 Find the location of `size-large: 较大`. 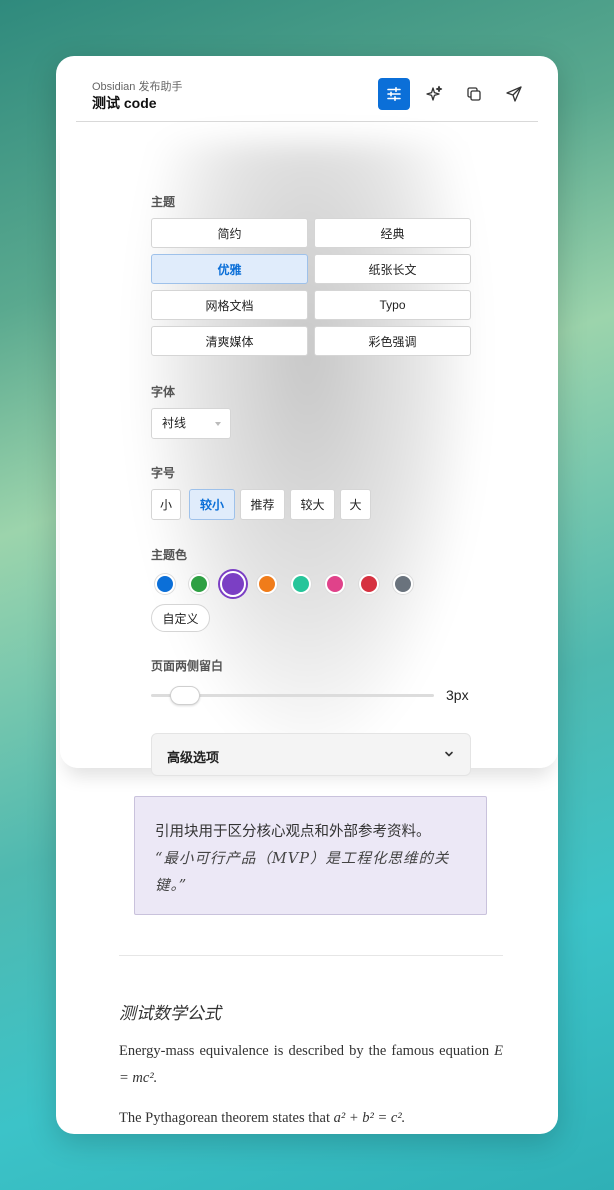

size-large: 较大 is located at coordinates (312, 504).